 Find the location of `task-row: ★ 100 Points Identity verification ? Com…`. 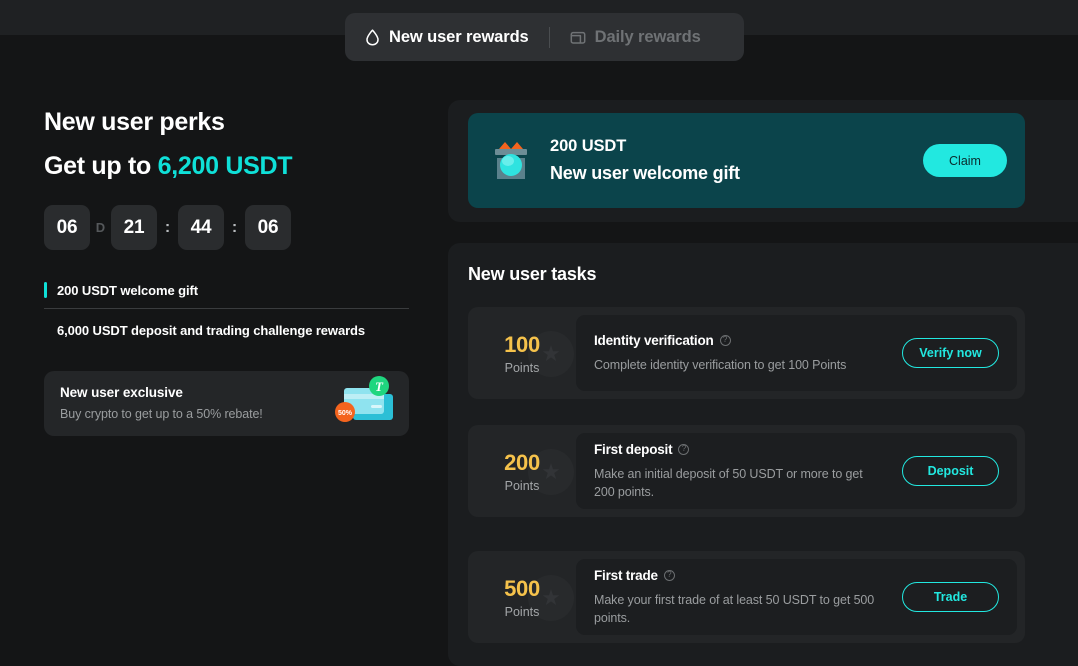

task-row: ★ 100 Points Identity verification ? Com… is located at coordinates (746, 353).